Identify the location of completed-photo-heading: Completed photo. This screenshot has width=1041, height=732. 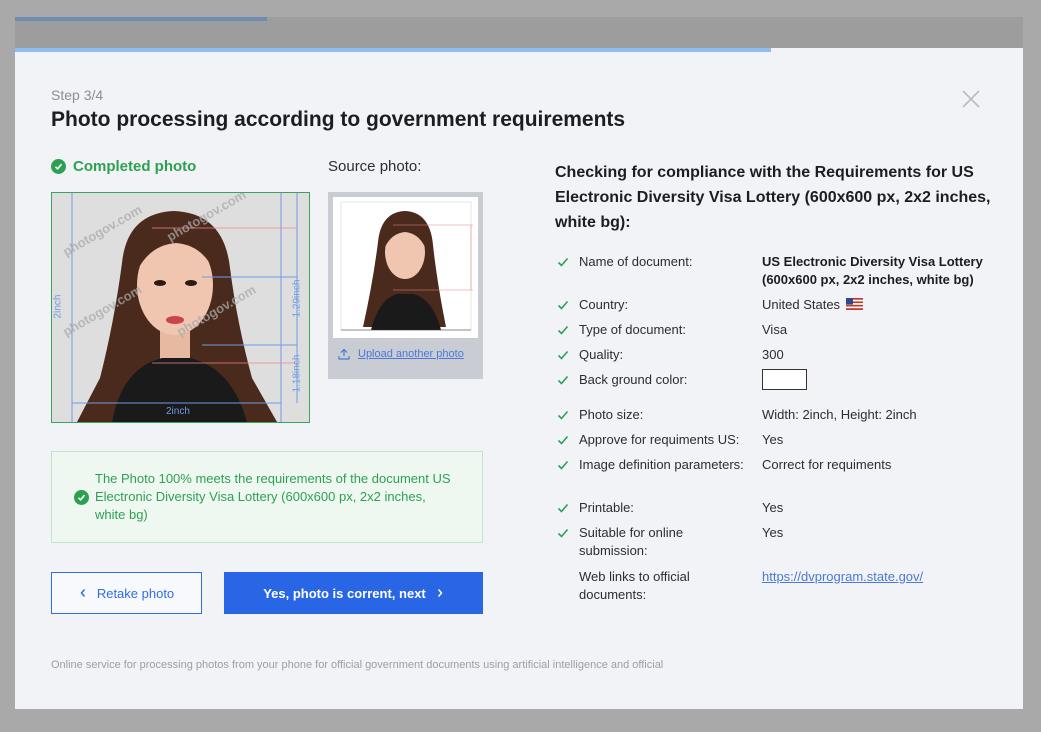
(123, 166).